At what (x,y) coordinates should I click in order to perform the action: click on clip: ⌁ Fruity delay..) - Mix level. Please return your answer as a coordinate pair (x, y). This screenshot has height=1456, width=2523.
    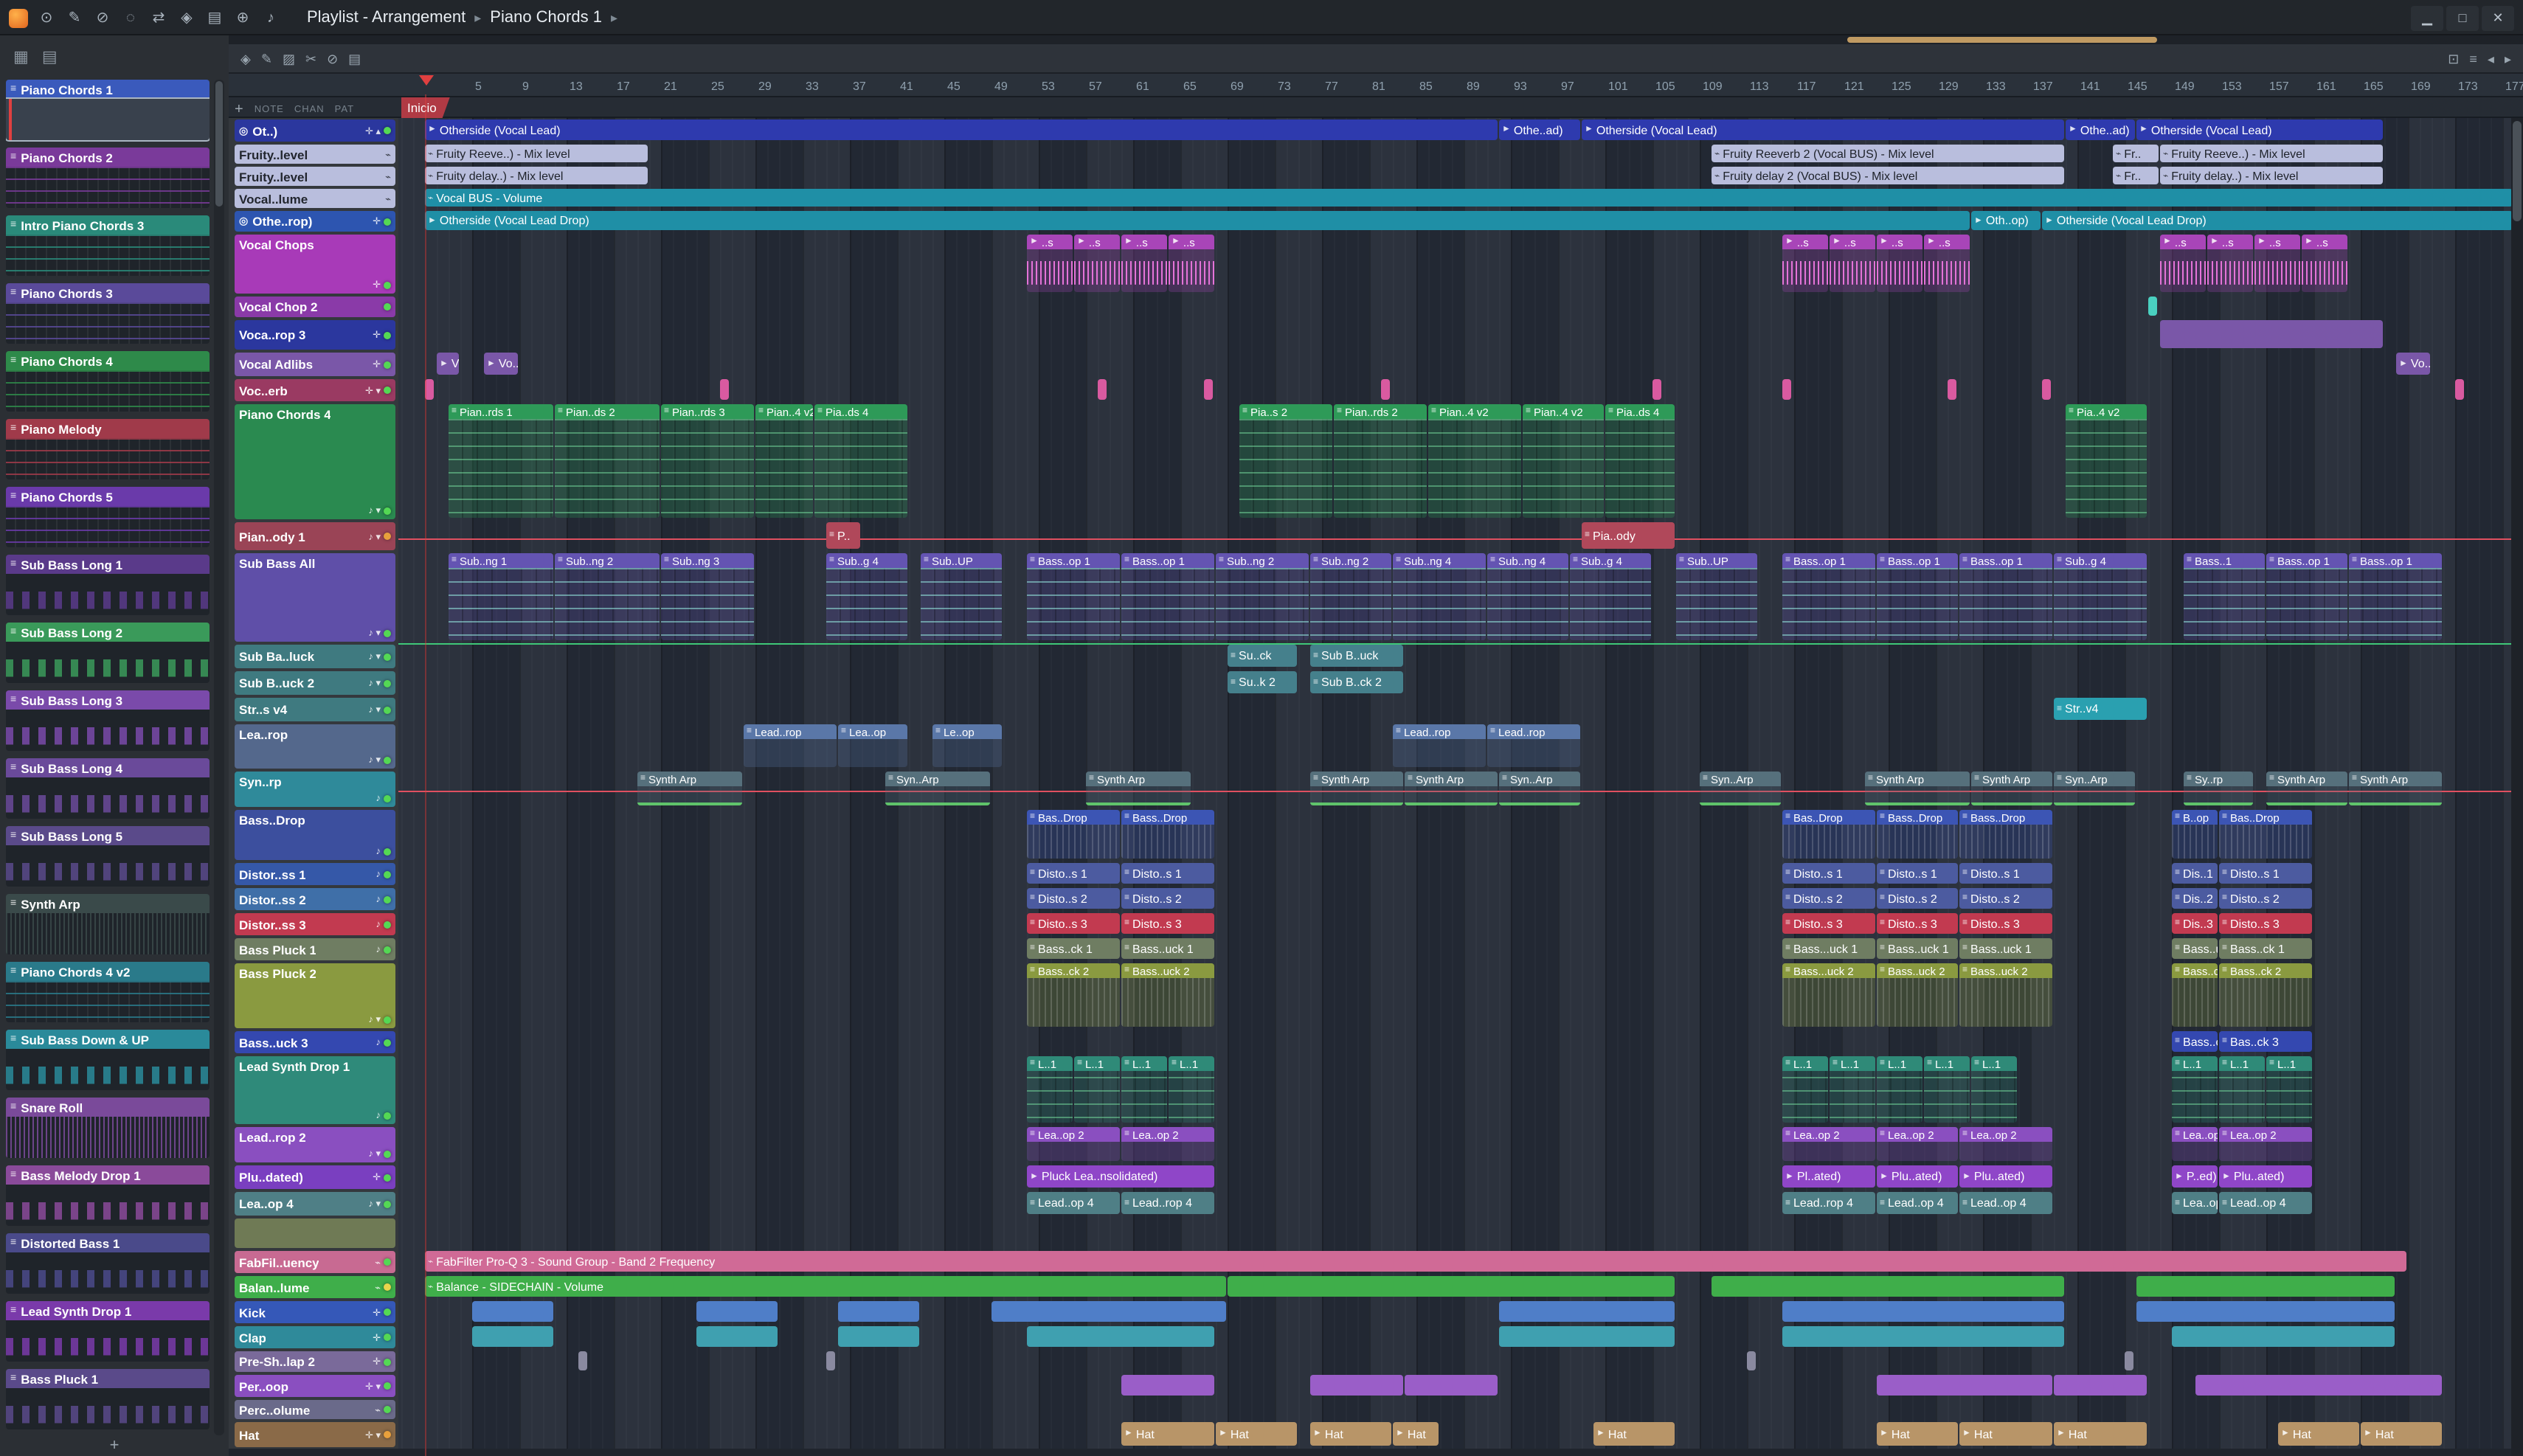
    Looking at the image, I should click on (2271, 175).